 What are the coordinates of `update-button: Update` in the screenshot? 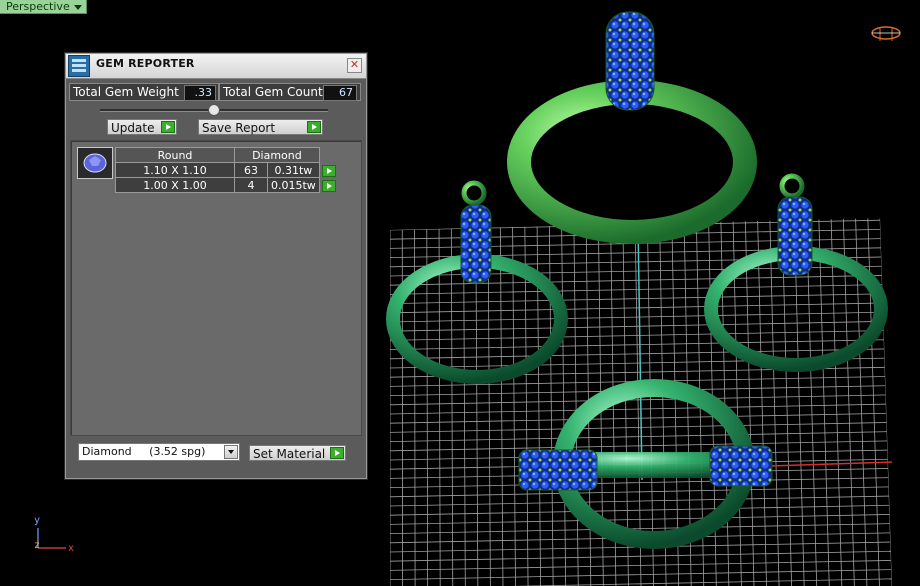 It's located at (142, 127).